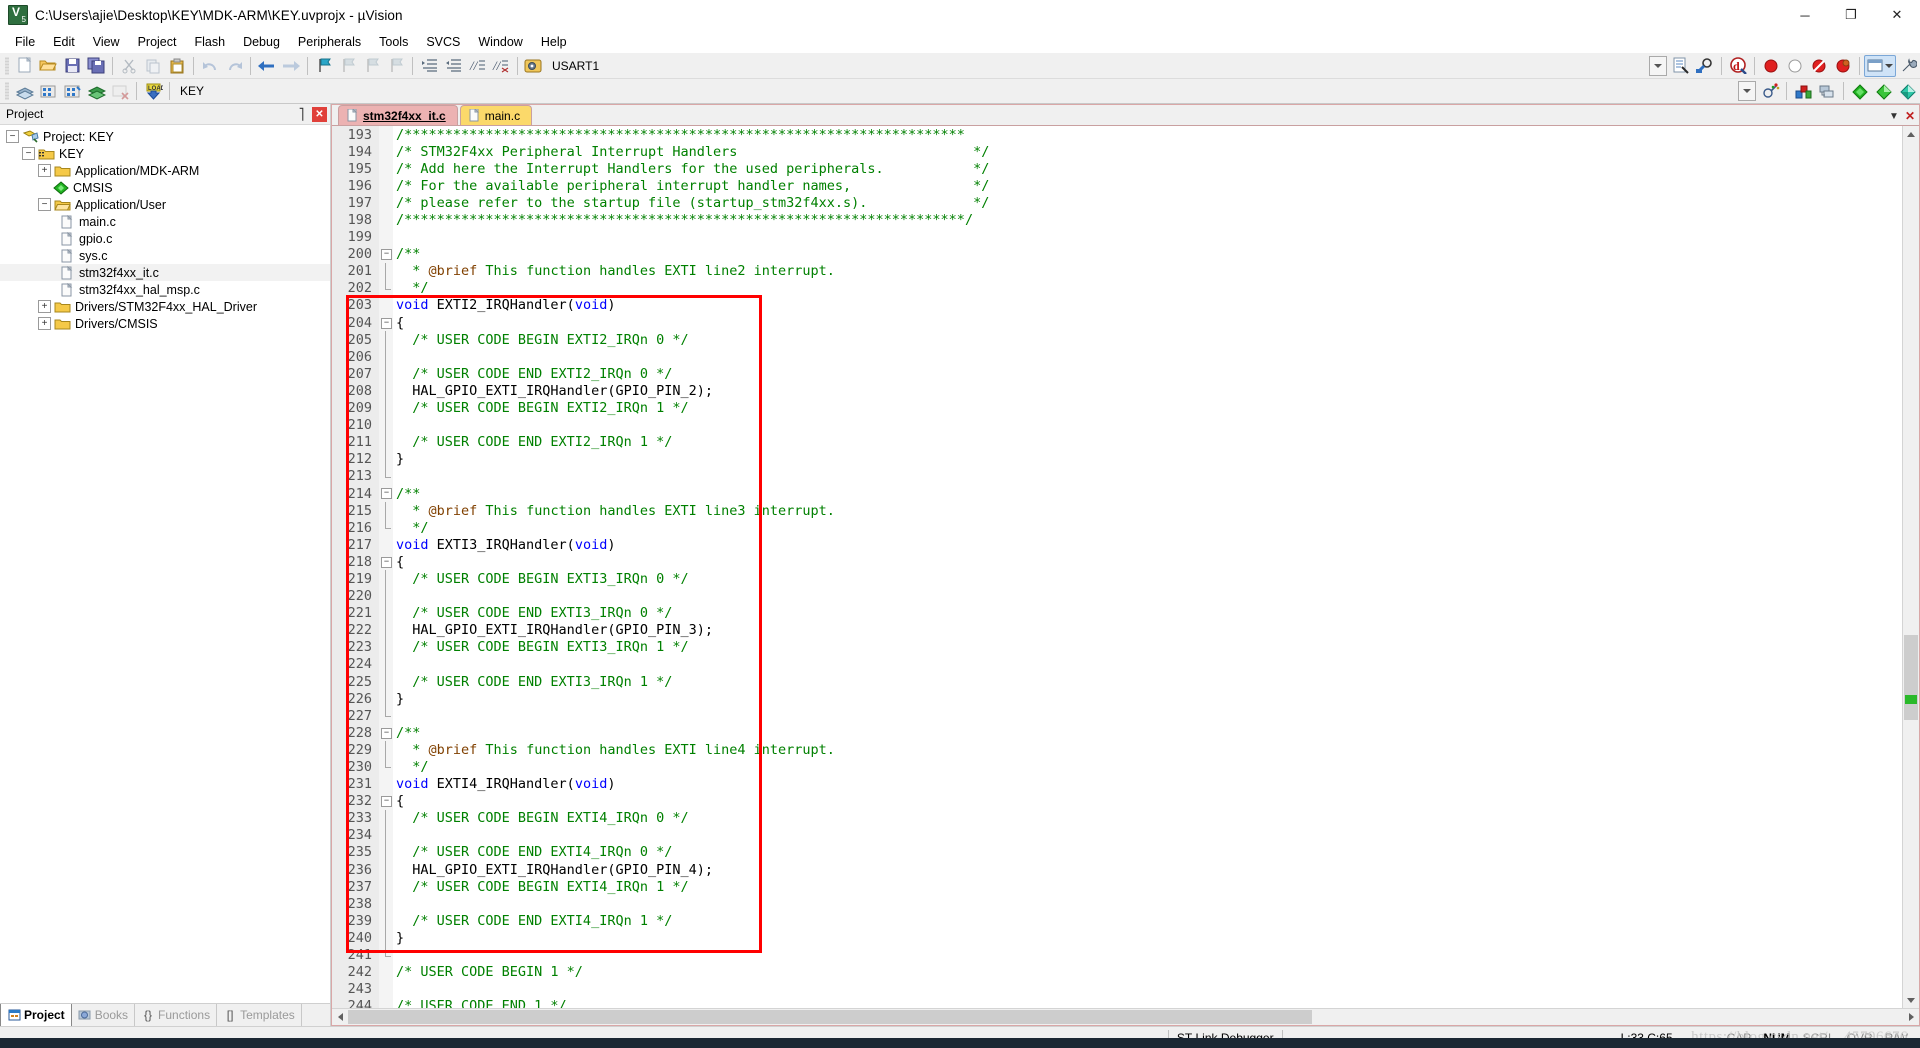 The width and height of the screenshot is (1920, 1048). I want to click on menu-file: File, so click(25, 42).